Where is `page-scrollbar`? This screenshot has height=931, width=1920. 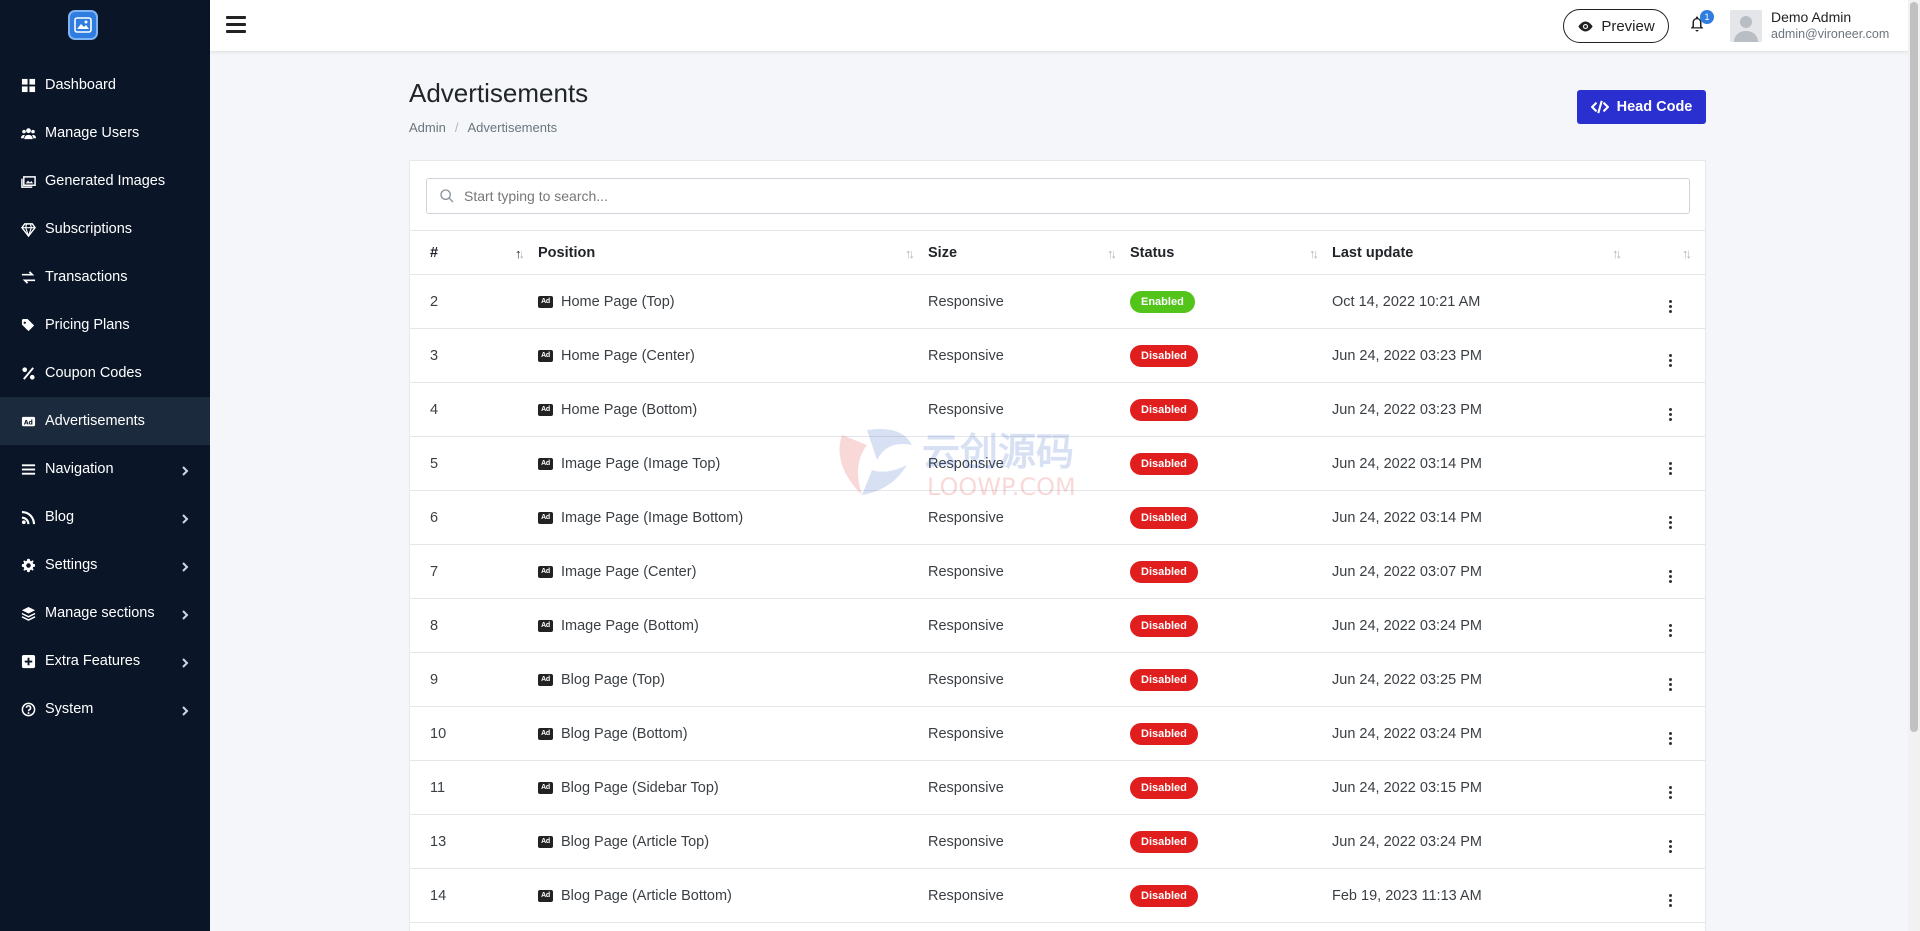
page-scrollbar is located at coordinates (1914, 465).